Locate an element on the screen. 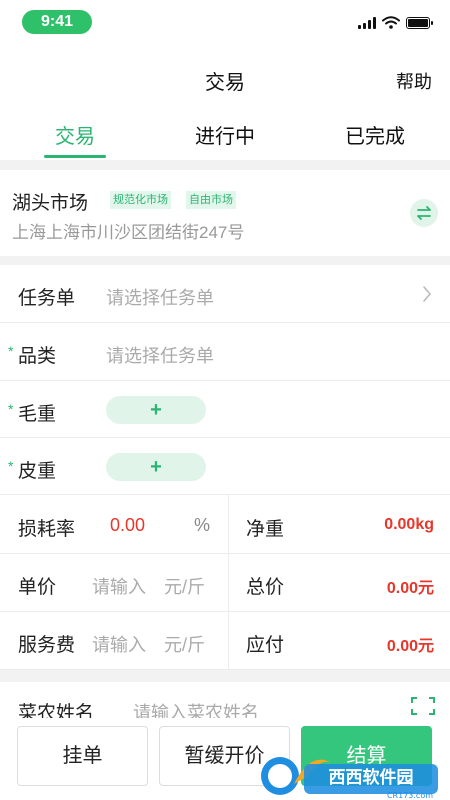 The image size is (450, 800). unit-price-label: 单价 is located at coordinates (37, 587).